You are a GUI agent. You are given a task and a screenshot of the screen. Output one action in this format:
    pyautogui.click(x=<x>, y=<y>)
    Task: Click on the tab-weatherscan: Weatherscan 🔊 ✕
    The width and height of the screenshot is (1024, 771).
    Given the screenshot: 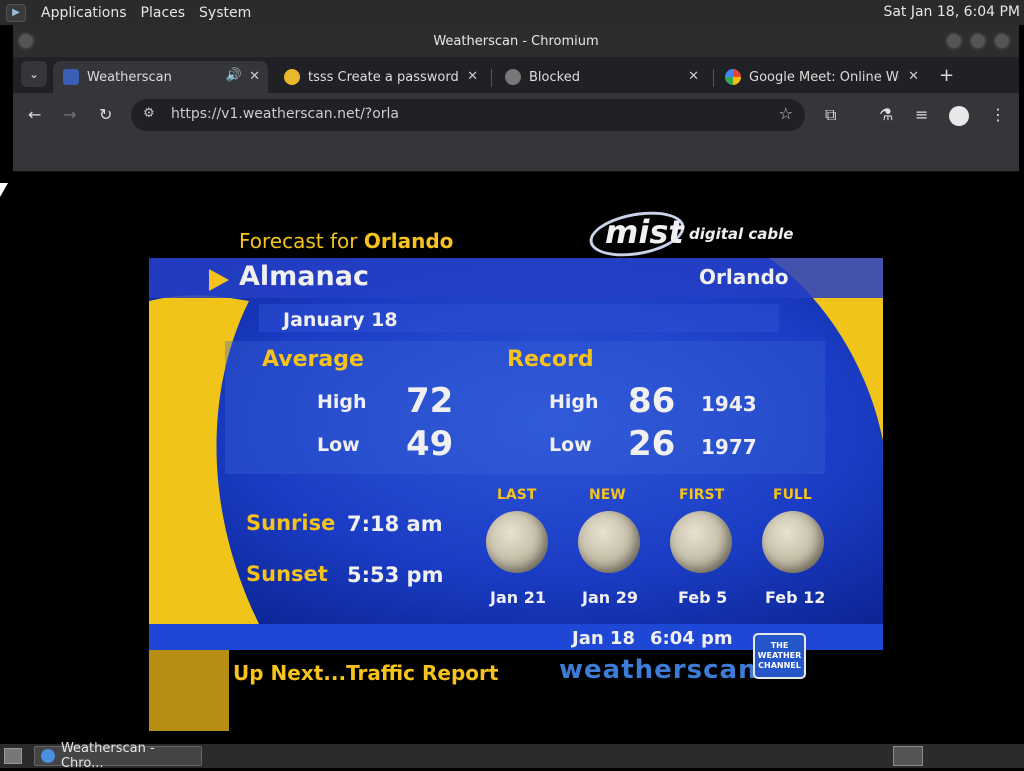 What is the action you would take?
    pyautogui.click(x=160, y=77)
    